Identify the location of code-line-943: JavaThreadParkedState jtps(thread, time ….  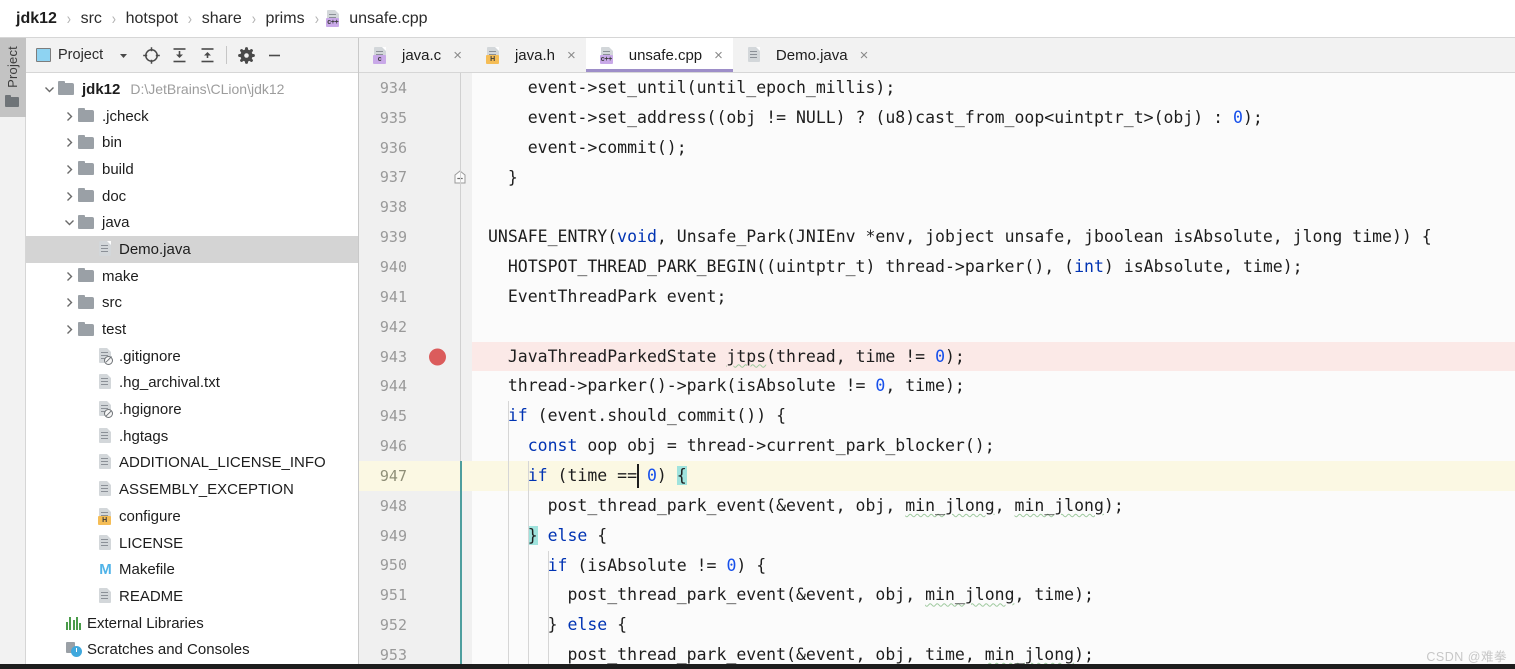
(993, 356).